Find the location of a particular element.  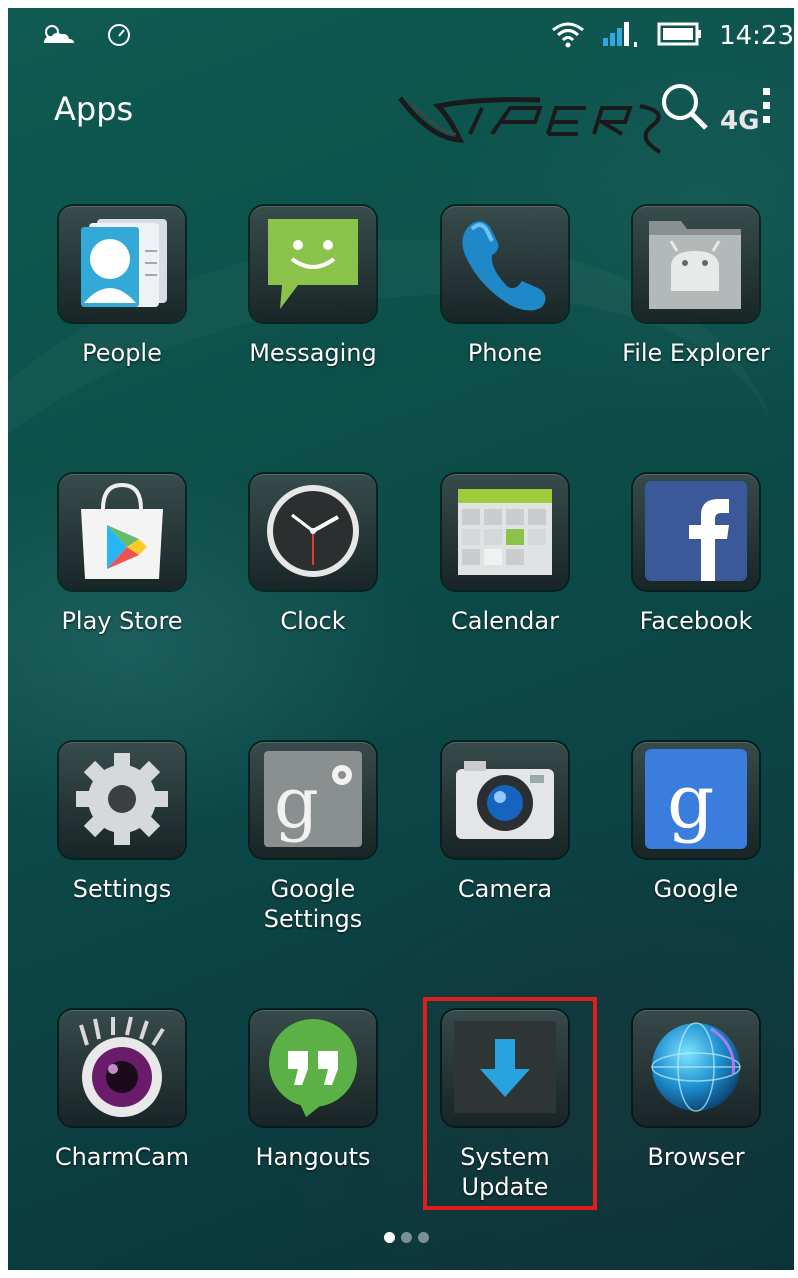

phone-icon is located at coordinates (504, 266).